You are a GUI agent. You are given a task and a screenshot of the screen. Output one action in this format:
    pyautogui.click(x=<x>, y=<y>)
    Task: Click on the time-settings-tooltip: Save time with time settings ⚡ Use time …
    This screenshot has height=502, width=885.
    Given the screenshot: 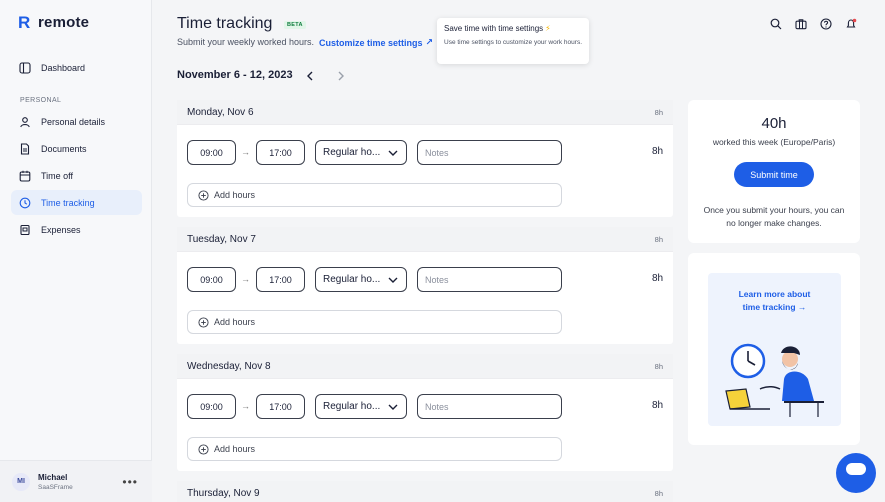 What is the action you would take?
    pyautogui.click(x=513, y=41)
    